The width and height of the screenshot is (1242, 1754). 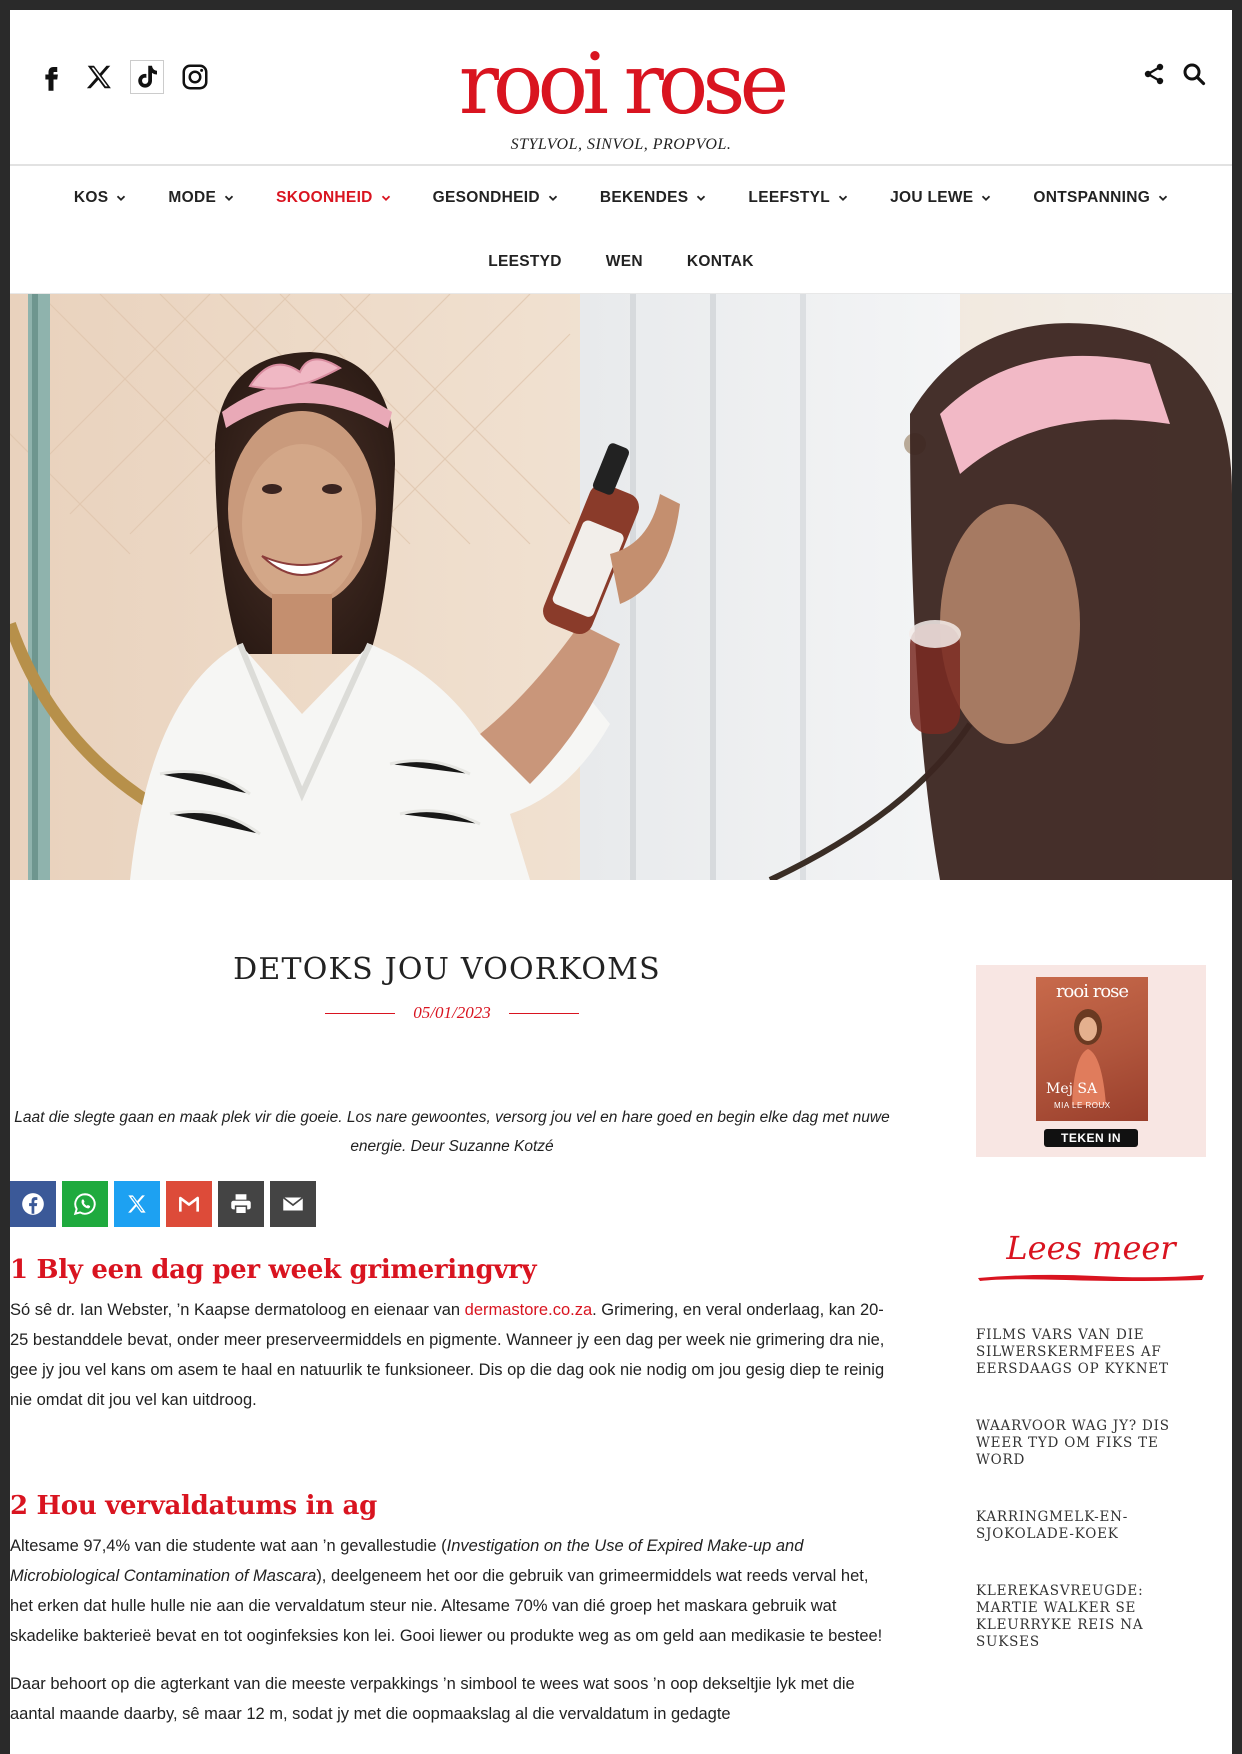 What do you see at coordinates (624, 262) in the screenshot?
I see `nav-item-wen: WEN` at bounding box center [624, 262].